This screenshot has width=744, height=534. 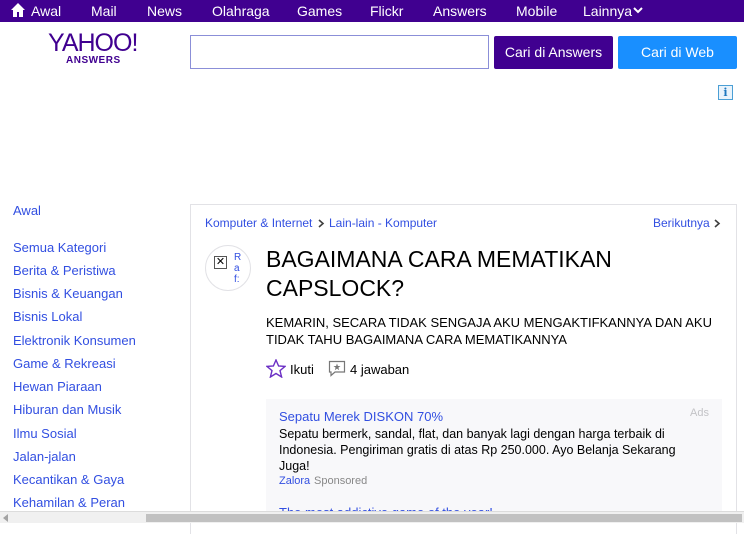 I want to click on nav-item-news: News, so click(x=164, y=11).